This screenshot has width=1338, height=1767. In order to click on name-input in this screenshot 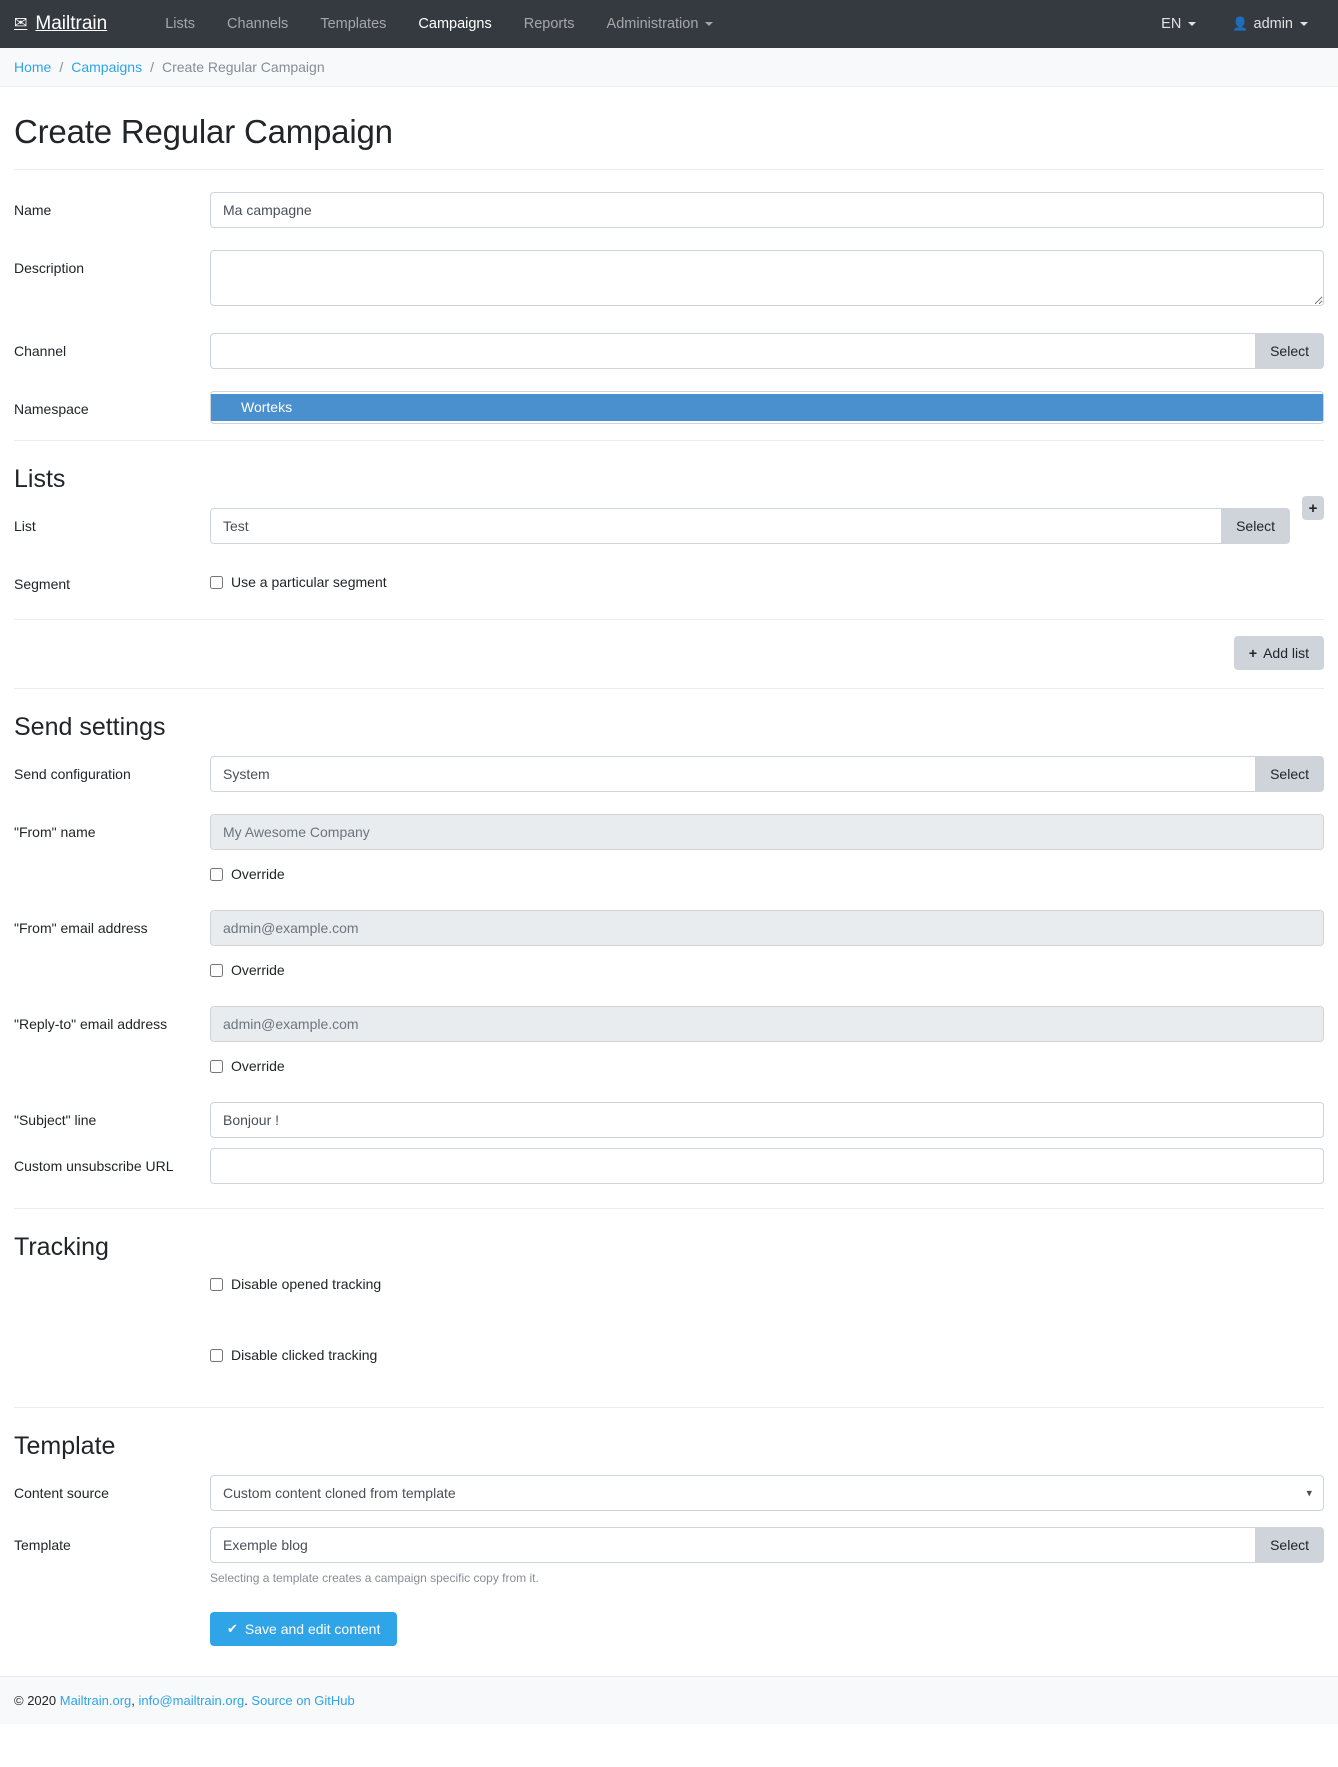, I will do `click(767, 210)`.